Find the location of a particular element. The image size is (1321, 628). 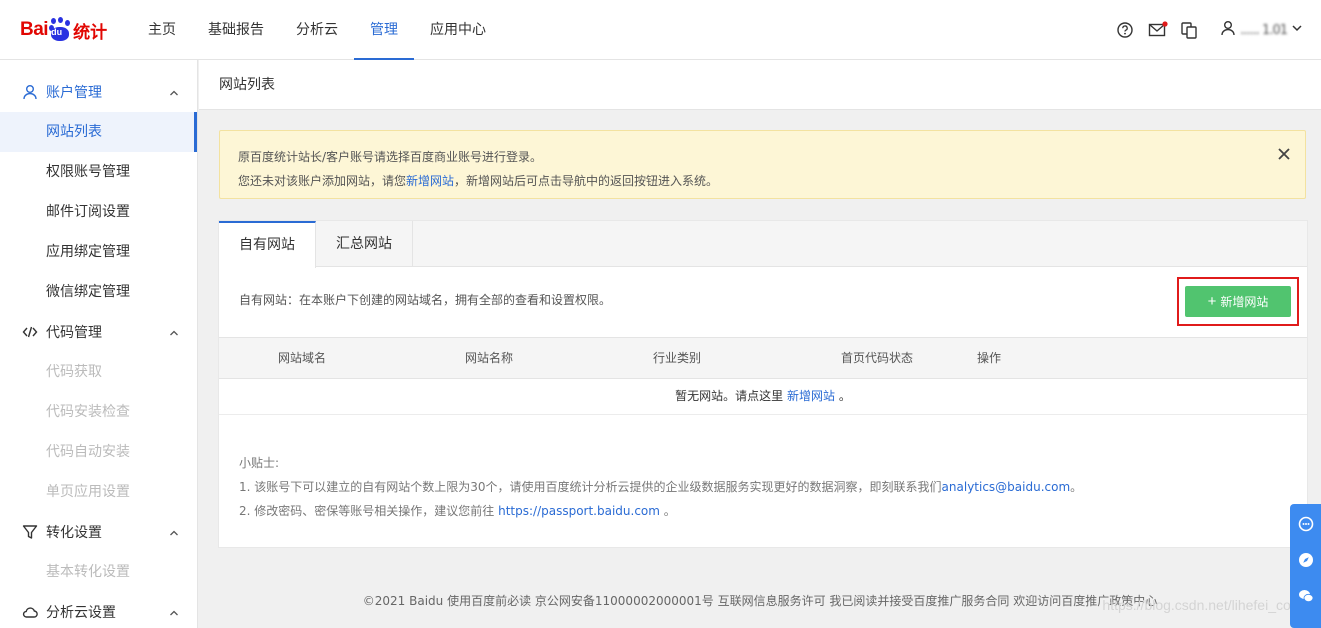

page-header: 网站列表 is located at coordinates (760, 85).